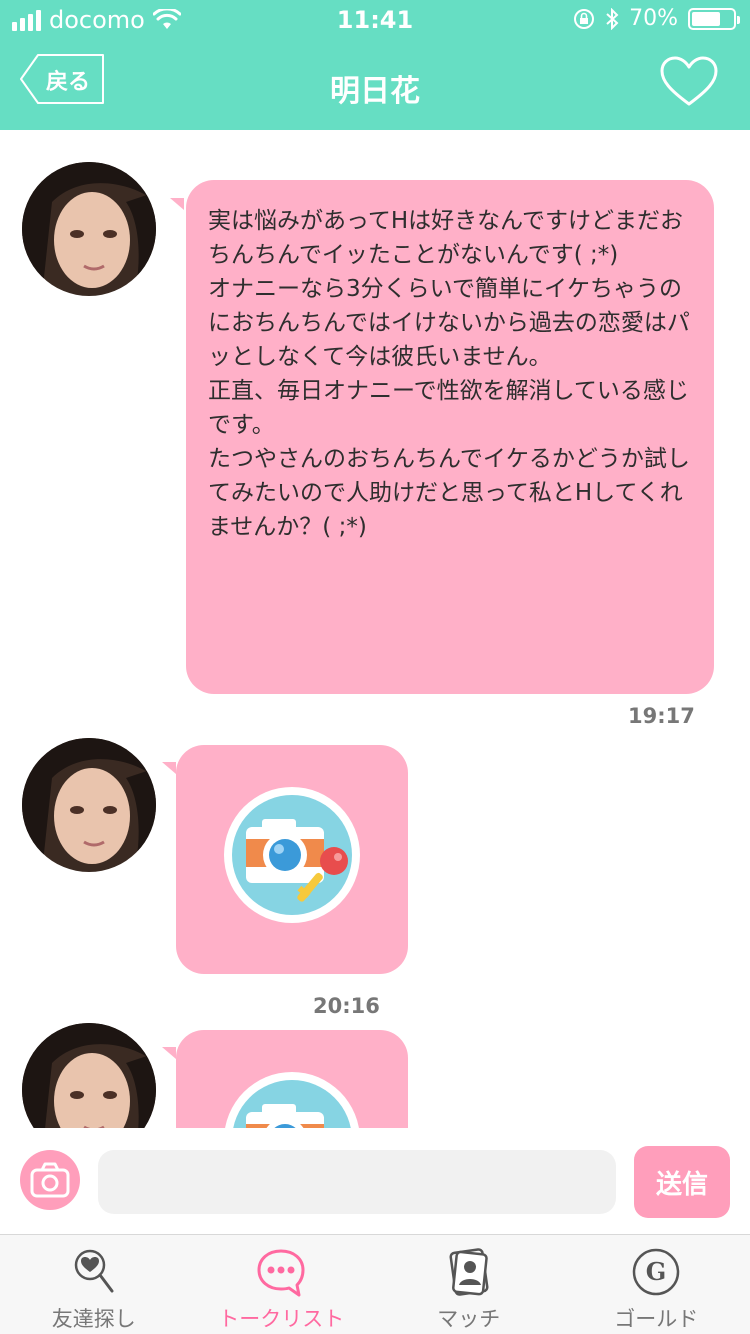 The height and width of the screenshot is (1334, 750). I want to click on svg-text: G, so click(656, 1271).